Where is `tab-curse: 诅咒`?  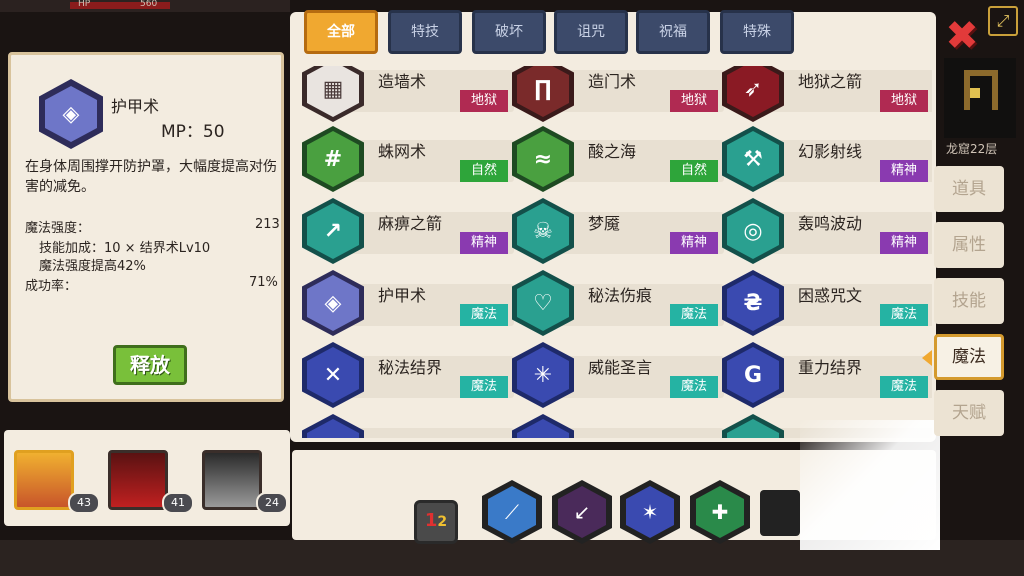 tab-curse: 诅咒 is located at coordinates (591, 32).